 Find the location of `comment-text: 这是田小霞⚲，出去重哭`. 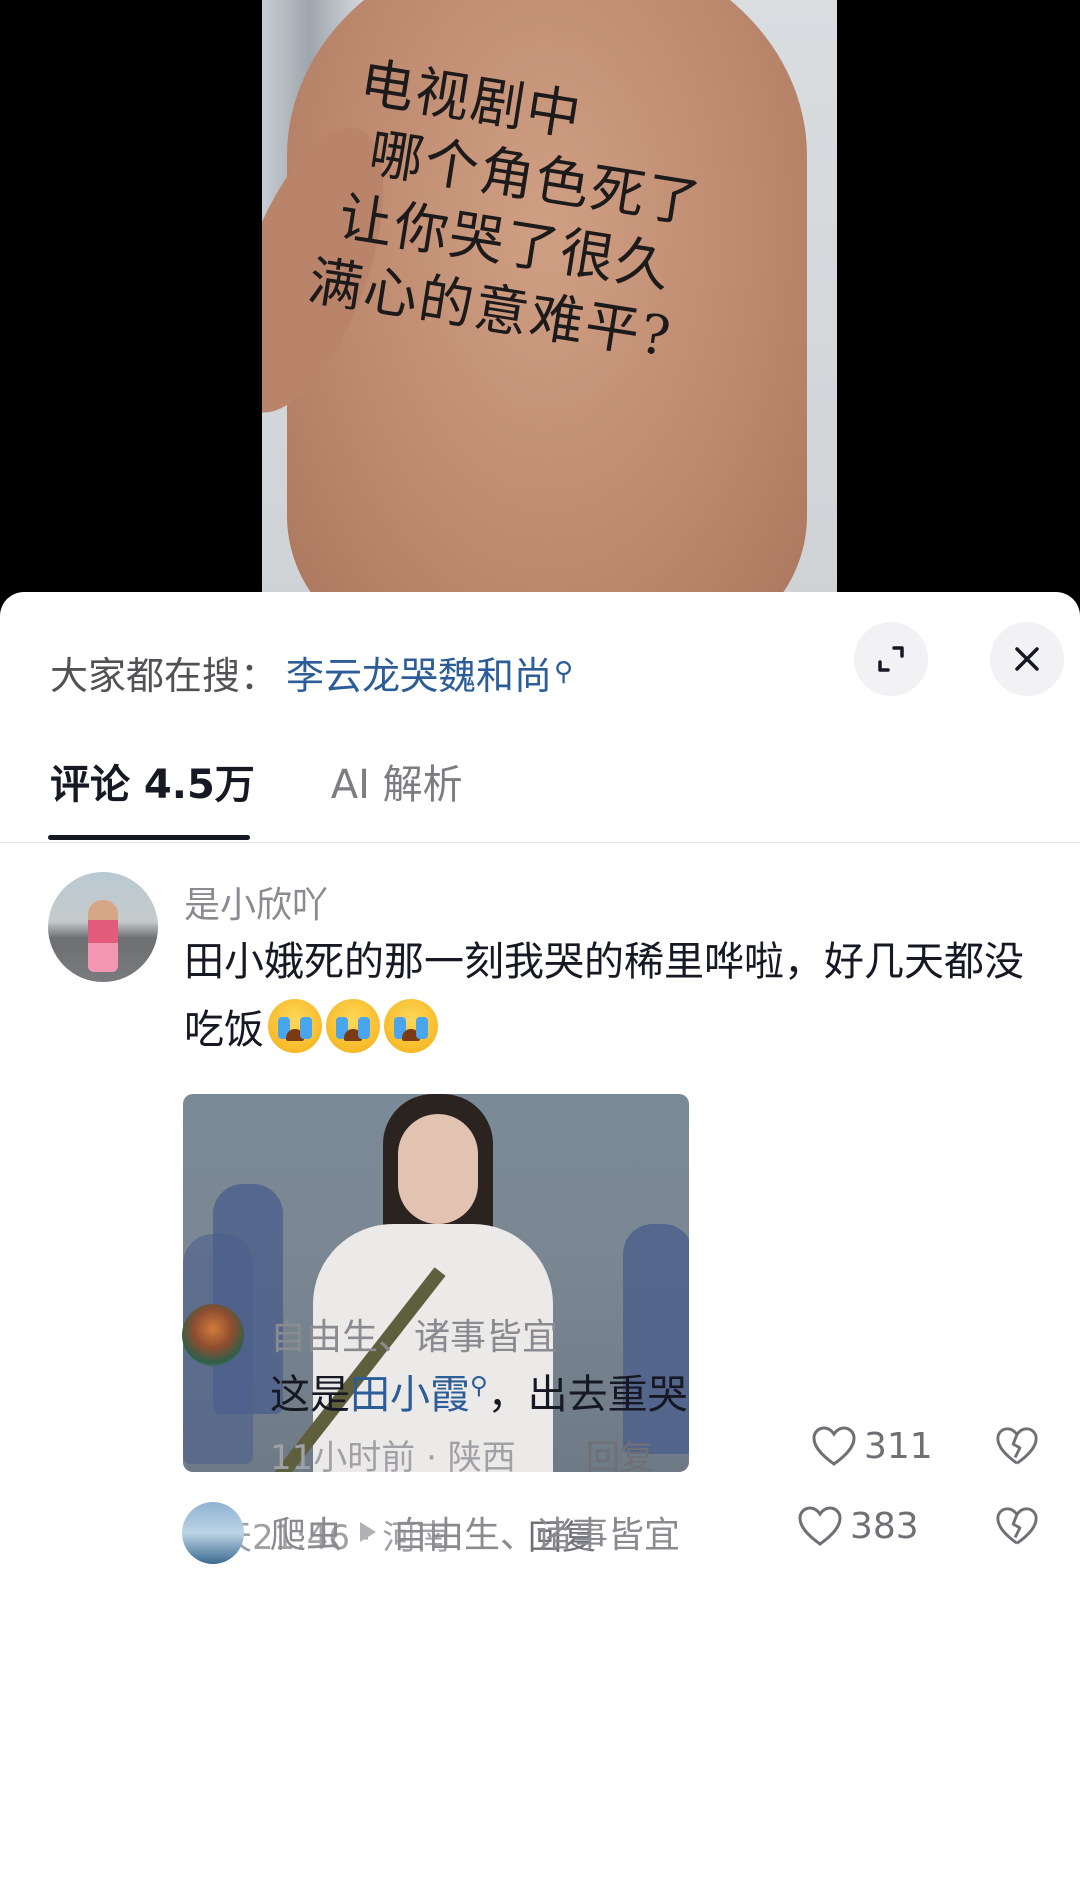

comment-text: 这是田小霞⚲，出去重哭 is located at coordinates (479, 1391).